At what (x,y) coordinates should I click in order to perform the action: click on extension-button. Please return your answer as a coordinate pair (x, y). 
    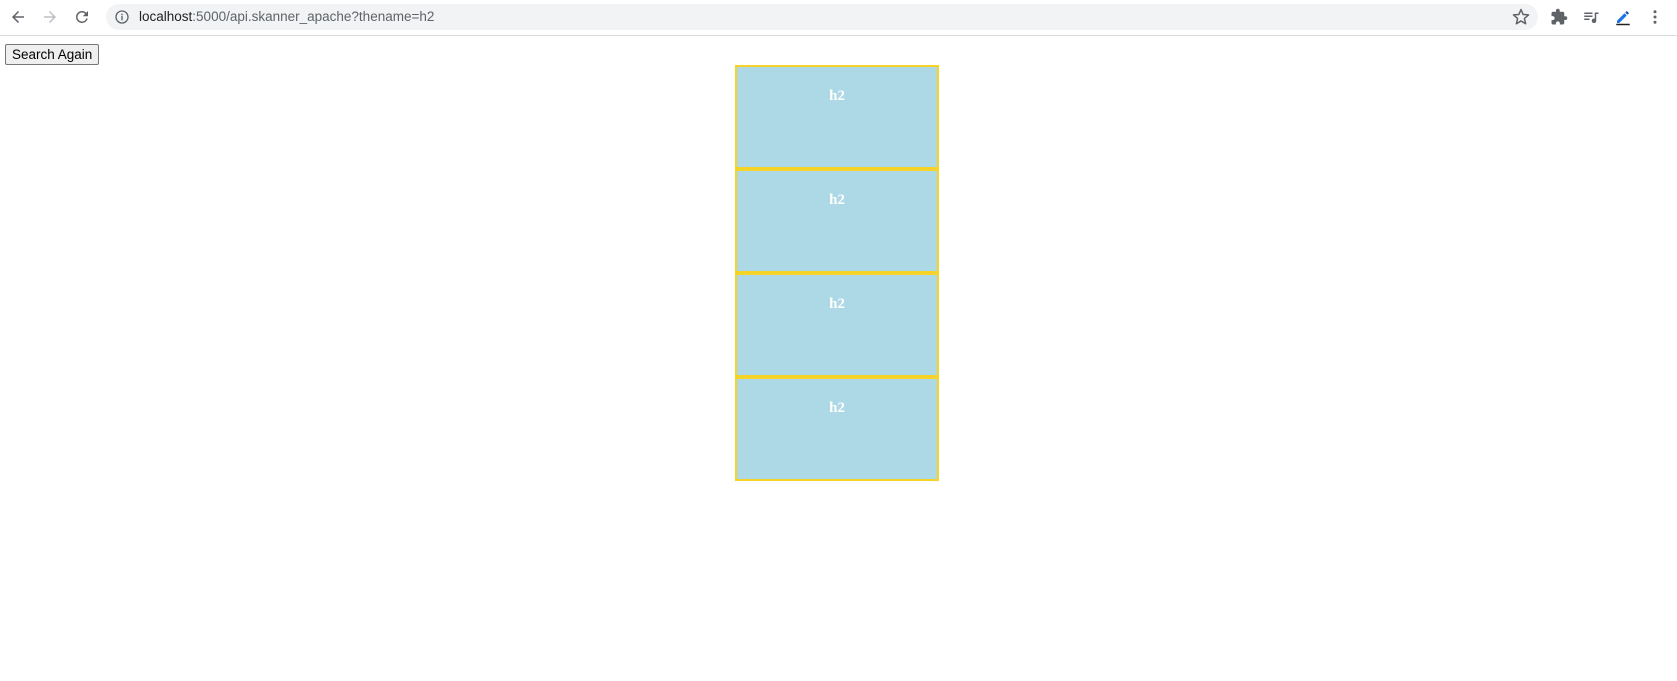
    Looking at the image, I should click on (1623, 17).